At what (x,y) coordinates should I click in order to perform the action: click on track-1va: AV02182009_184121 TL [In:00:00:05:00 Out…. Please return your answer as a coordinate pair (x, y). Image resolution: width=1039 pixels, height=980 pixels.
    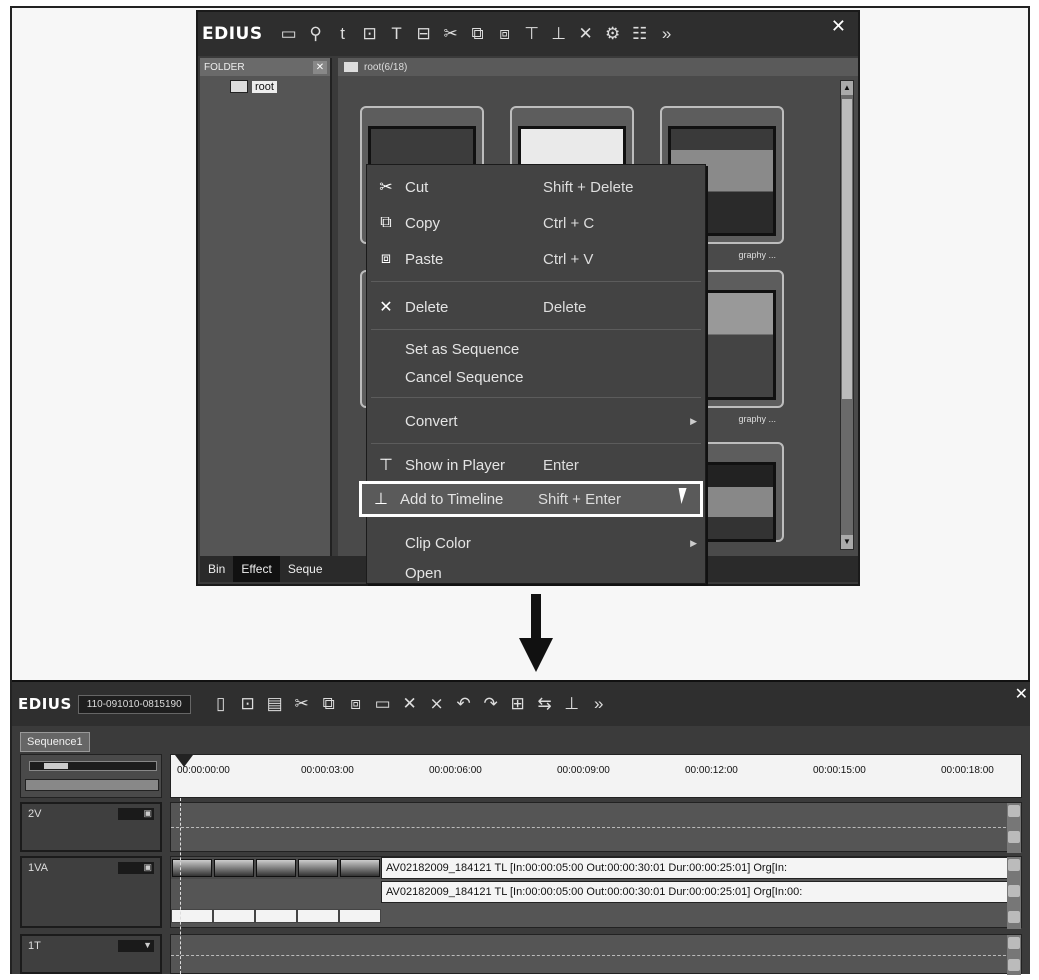
    Looking at the image, I should click on (596, 892).